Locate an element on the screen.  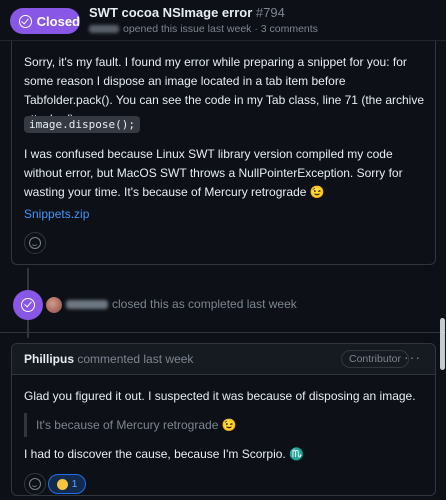
issue-title: SWT cocoa NSImage error #794 is located at coordinates (187, 12).